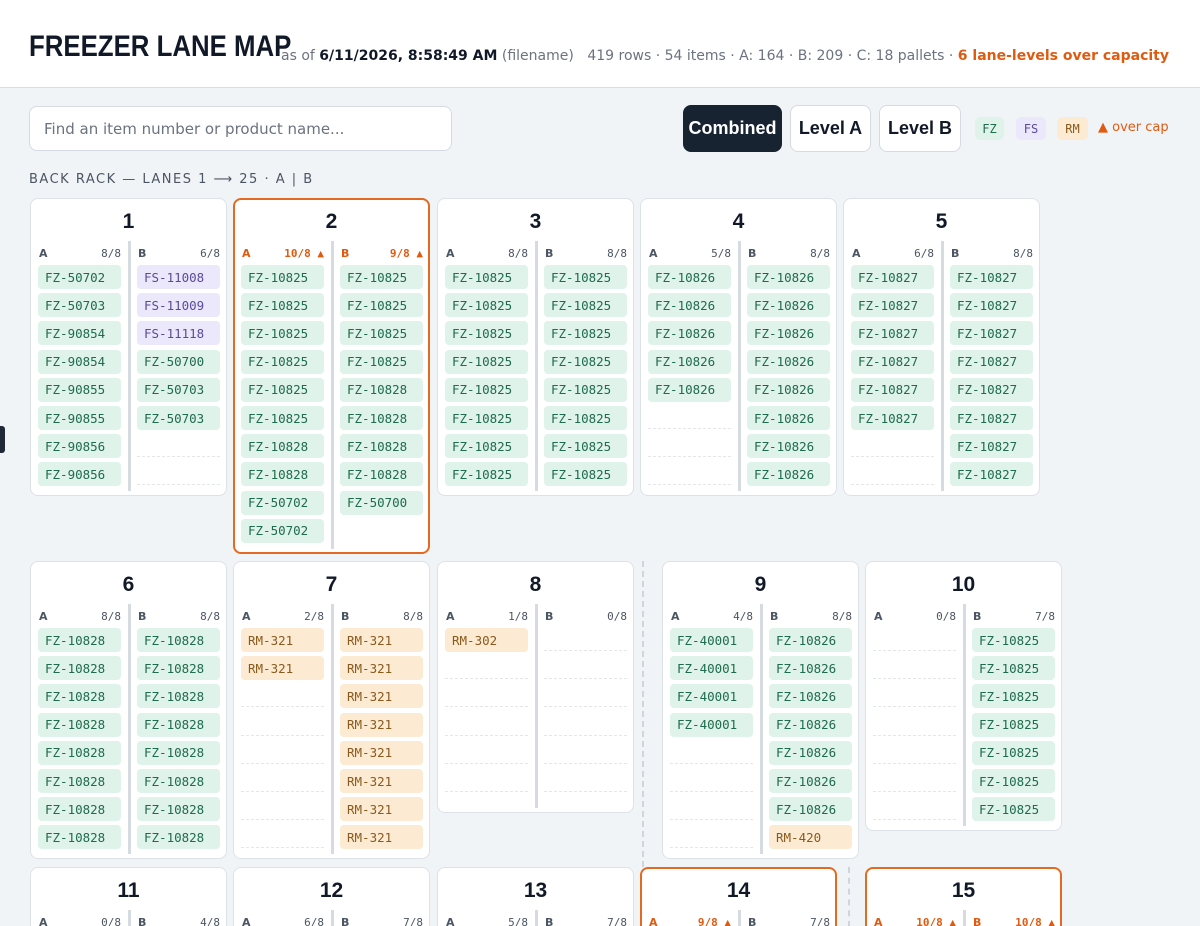 This screenshot has height=926, width=1200. Describe the element at coordinates (732, 128) in the screenshot. I see `view-combined-button: Combined` at that location.